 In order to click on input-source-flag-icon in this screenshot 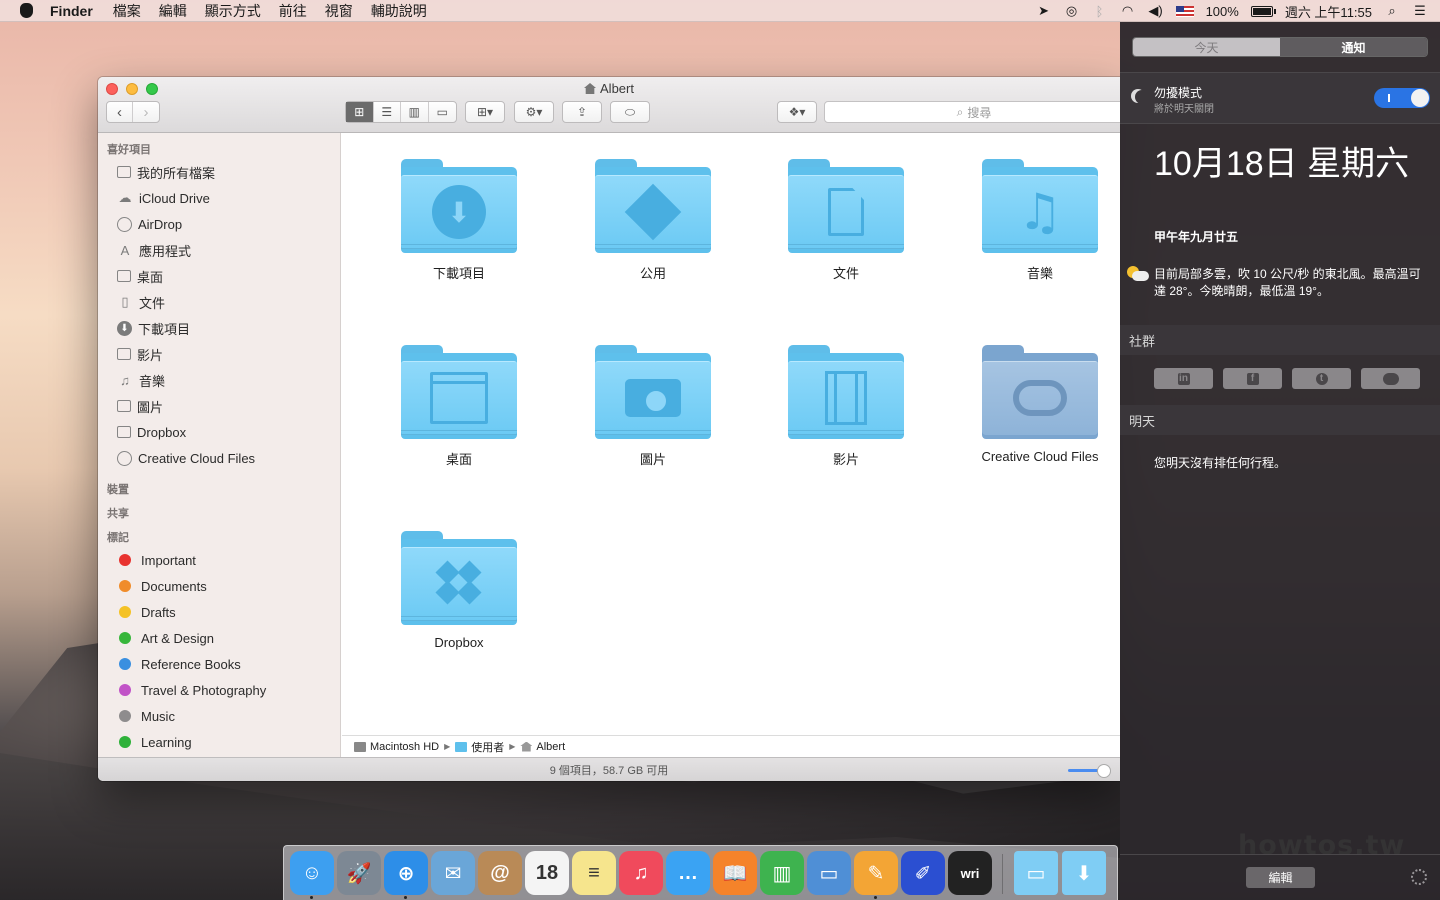, I will do `click(1184, 11)`.